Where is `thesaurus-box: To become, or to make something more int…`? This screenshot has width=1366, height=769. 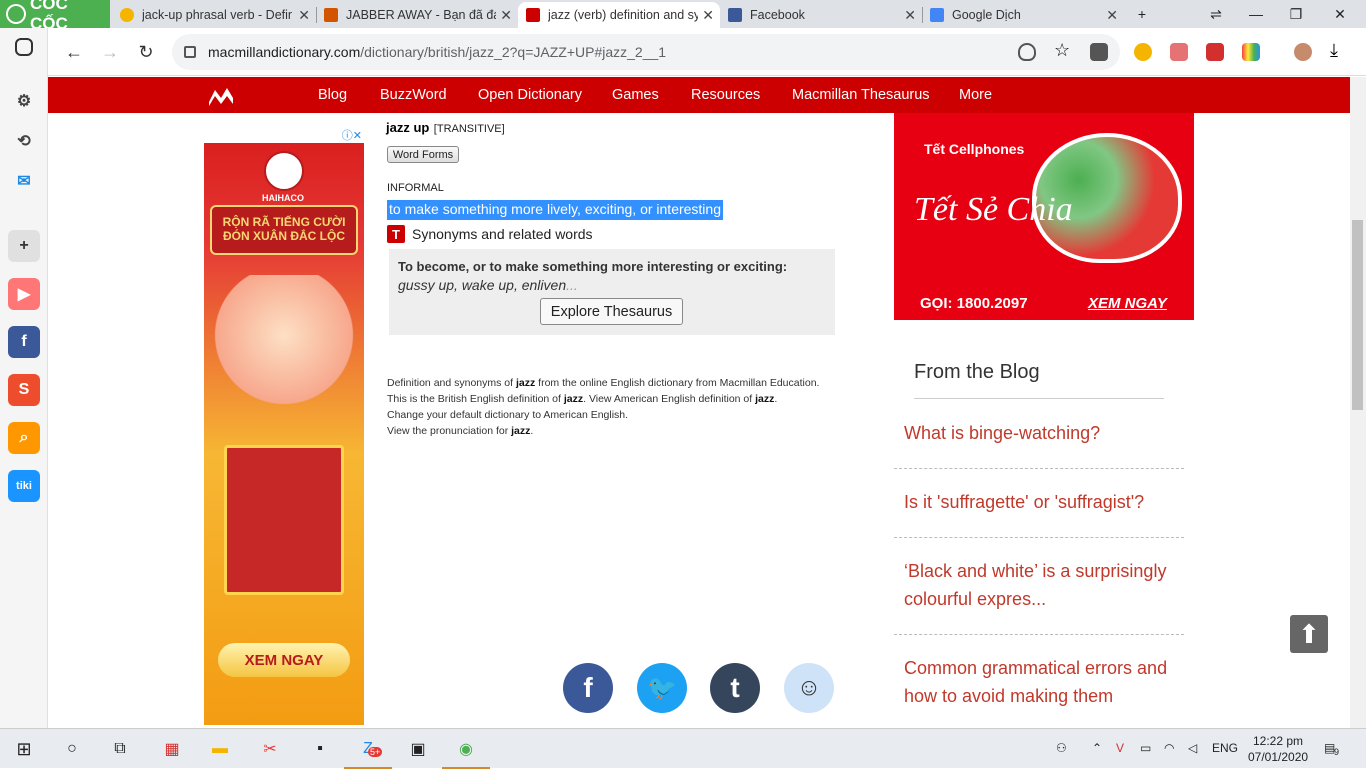
thesaurus-box: To become, or to make something more int… is located at coordinates (612, 292).